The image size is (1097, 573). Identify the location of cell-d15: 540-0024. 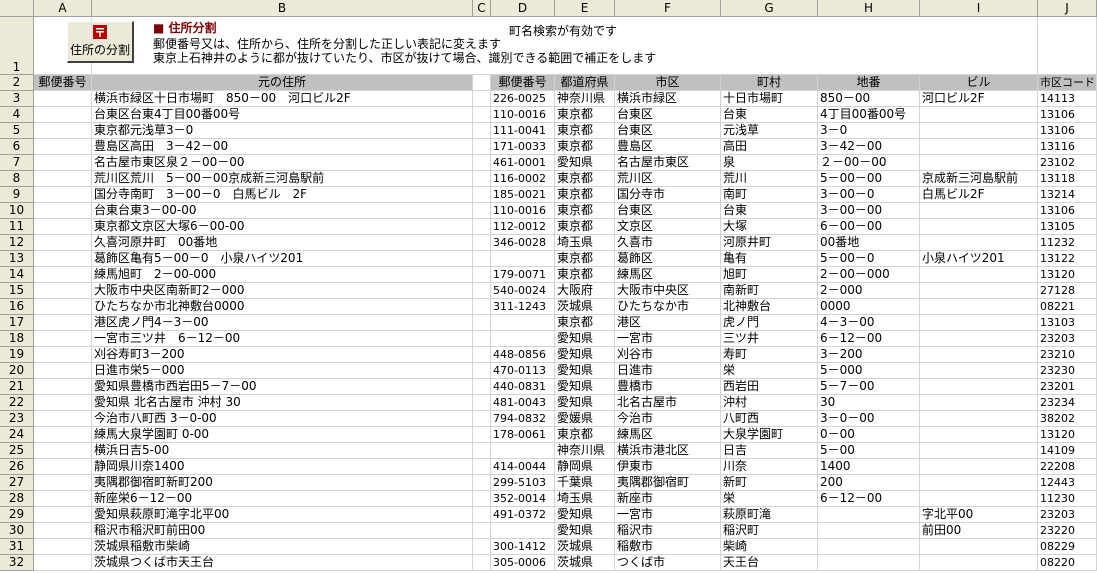
(523, 291).